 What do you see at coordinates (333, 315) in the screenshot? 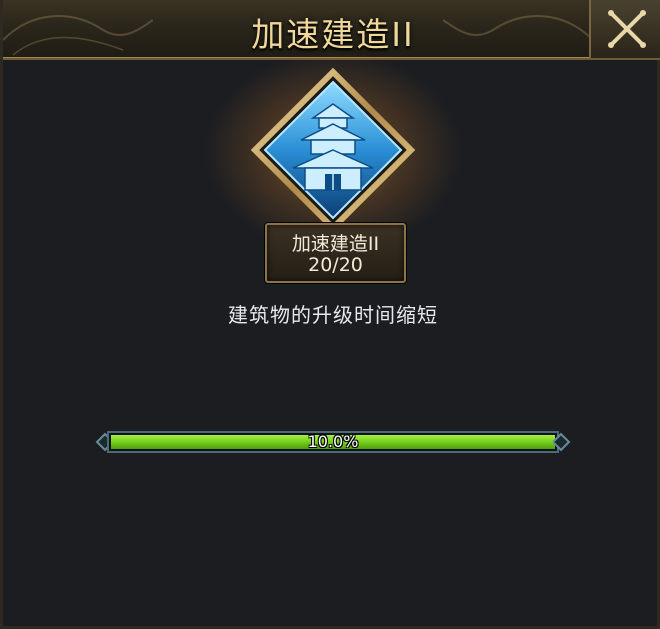
I see `skill-description: 建筑物的升级时间缩短` at bounding box center [333, 315].